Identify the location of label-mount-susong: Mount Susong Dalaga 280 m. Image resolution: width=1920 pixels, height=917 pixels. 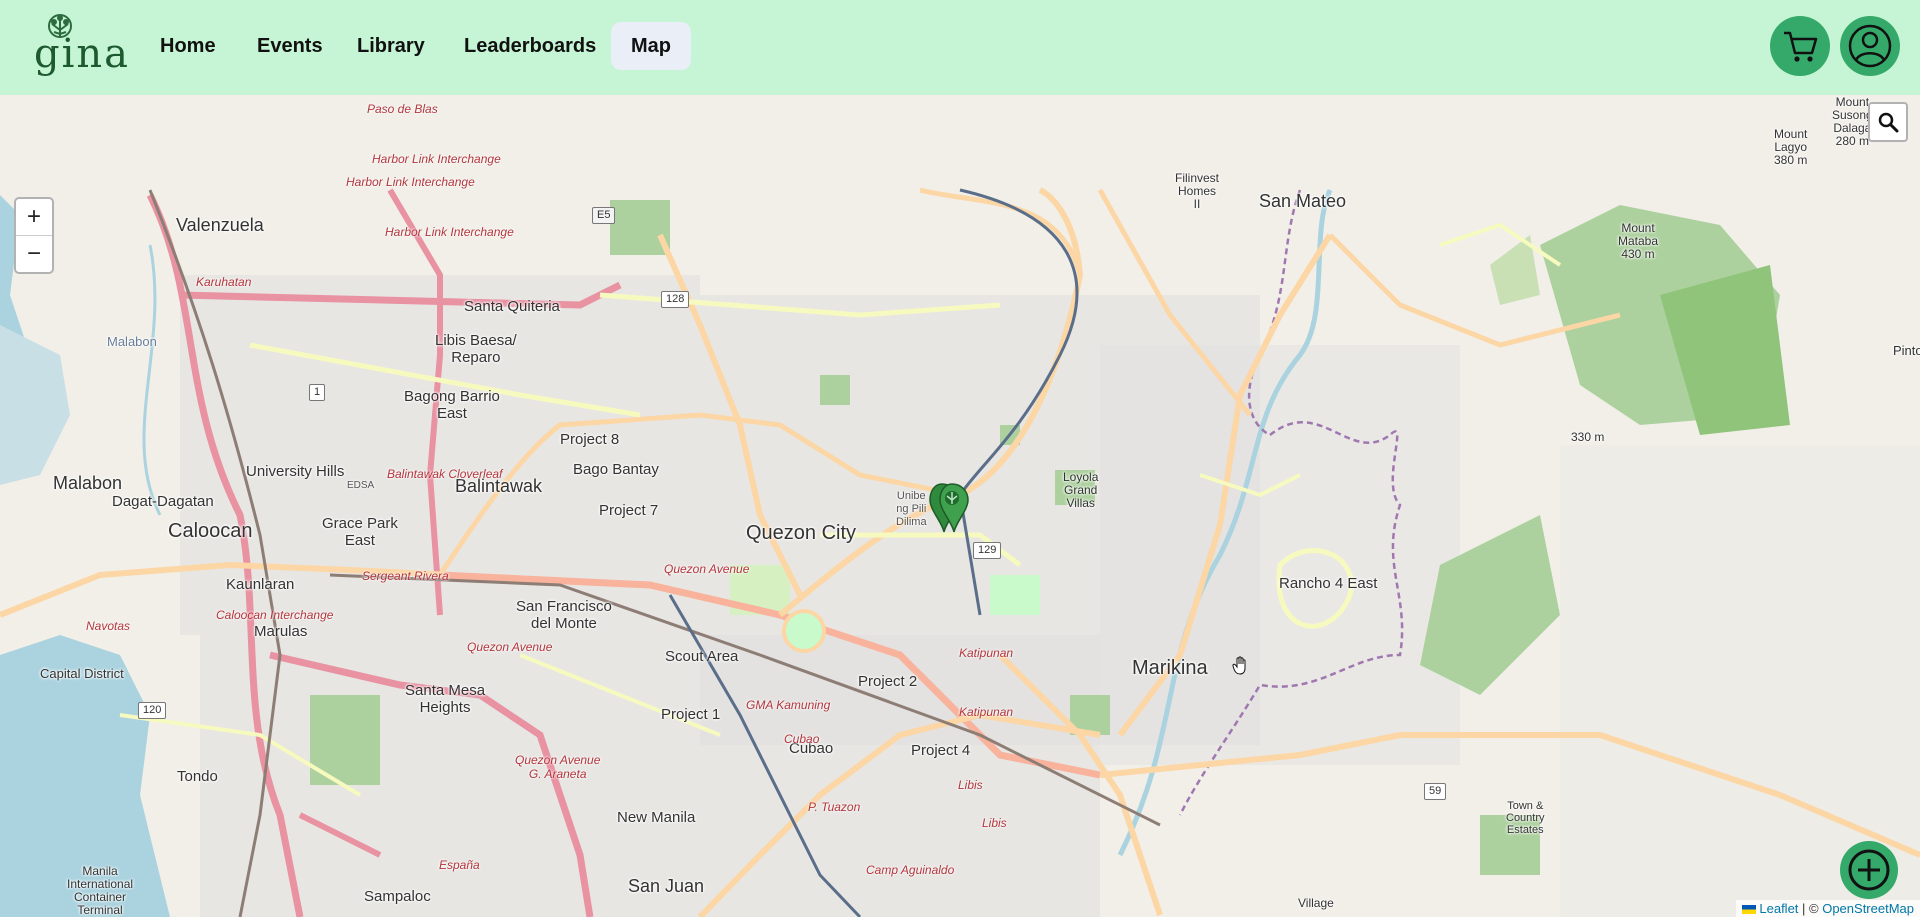
(1852, 121).